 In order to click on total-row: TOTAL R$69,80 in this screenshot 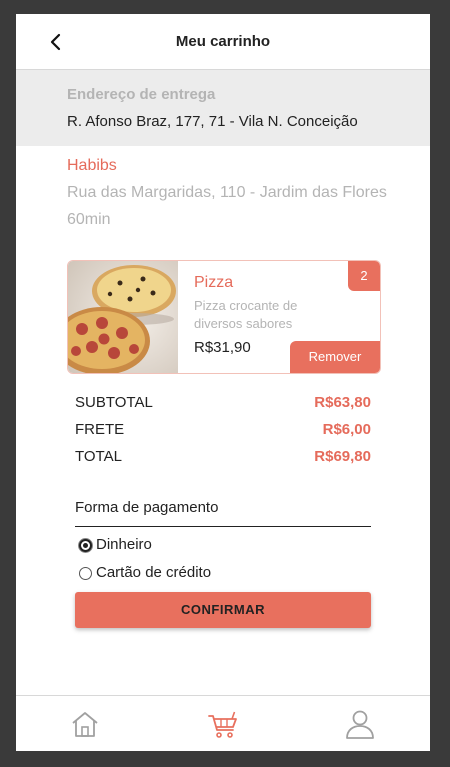, I will do `click(223, 458)`.